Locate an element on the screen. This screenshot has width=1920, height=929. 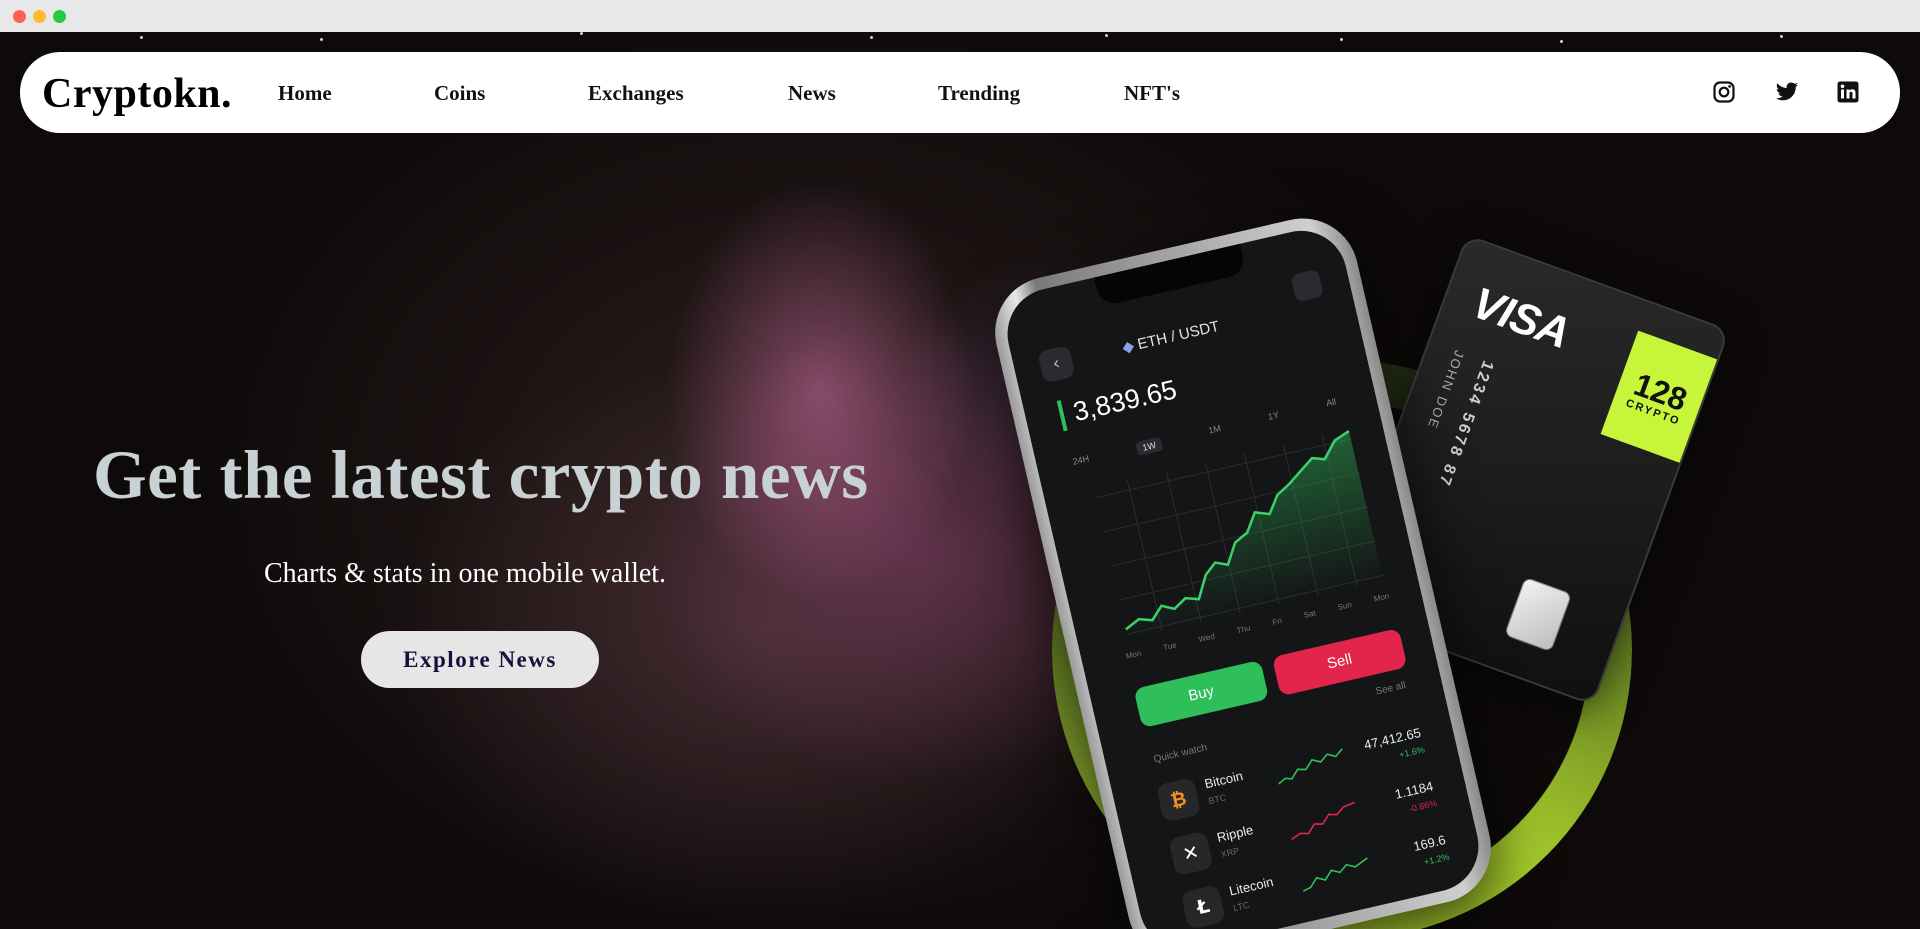
coin-name: Bitcoin is located at coordinates (1223, 780).